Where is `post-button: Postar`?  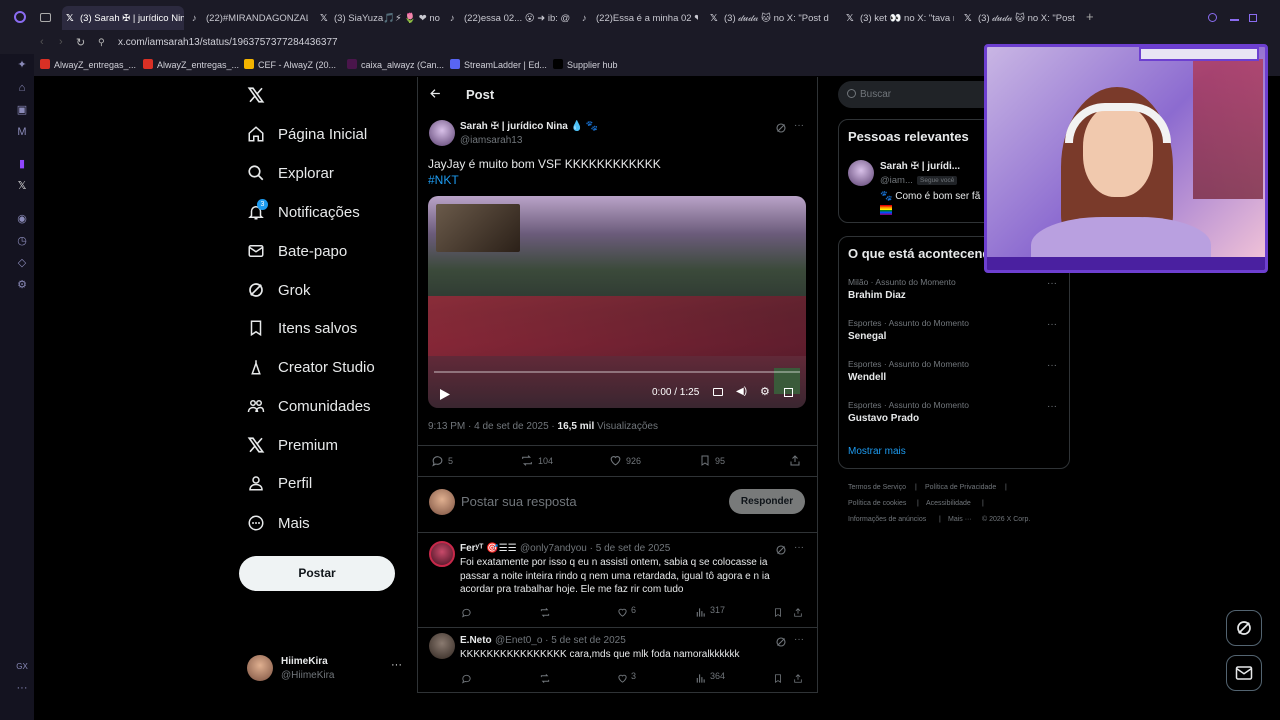 post-button: Postar is located at coordinates (317, 573).